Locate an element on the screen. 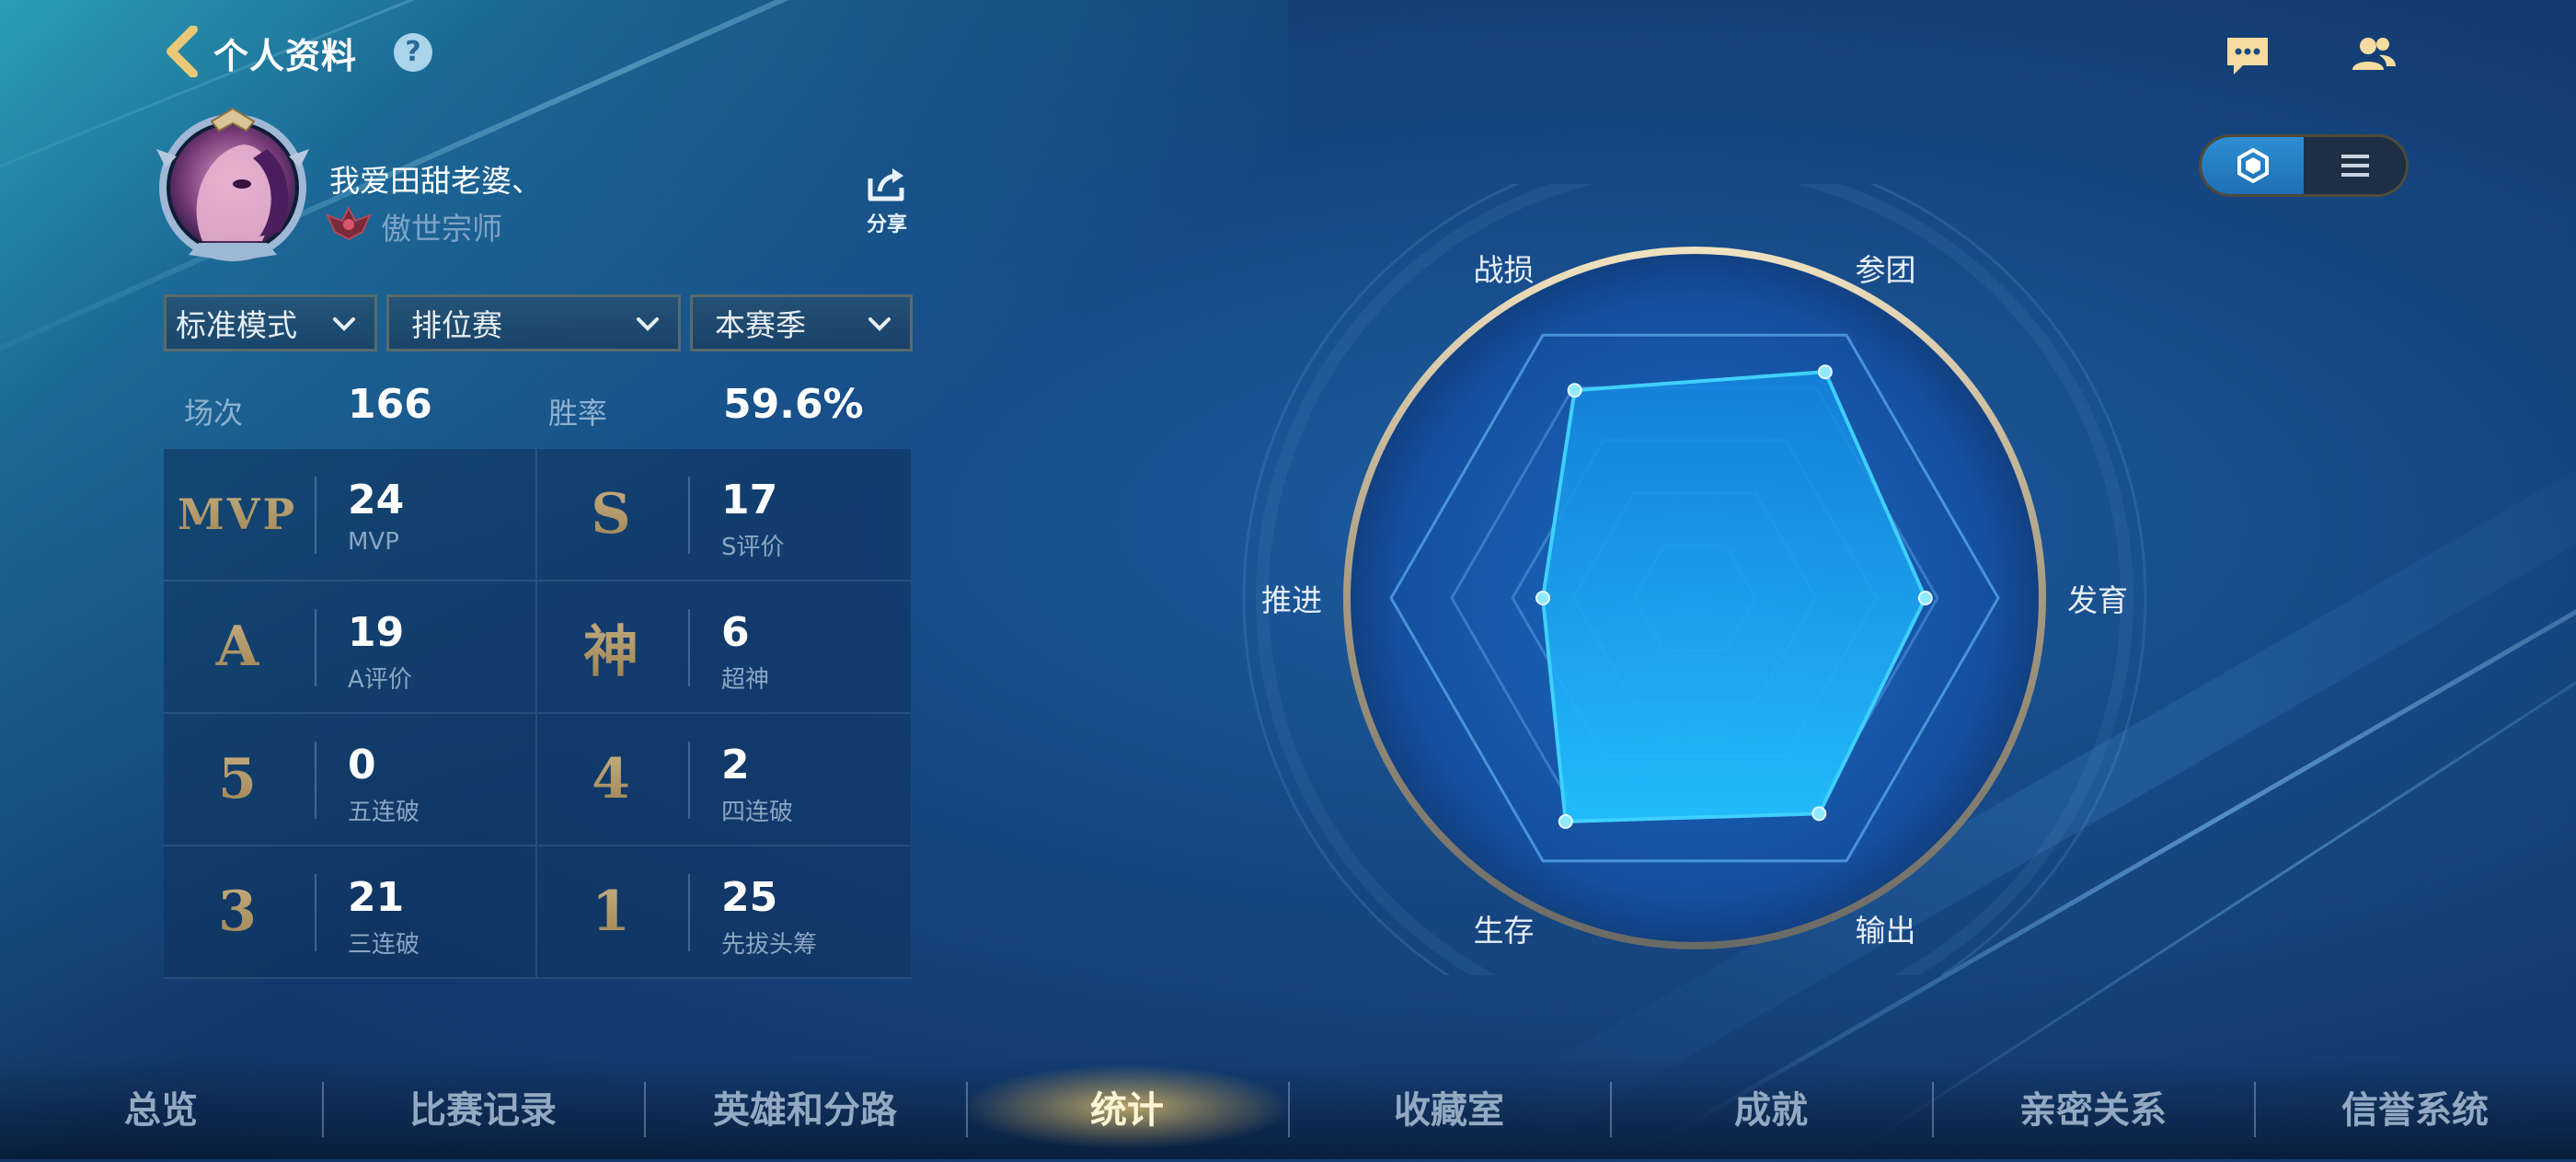 The height and width of the screenshot is (1162, 2576). stat-label: 超神 is located at coordinates (745, 678).